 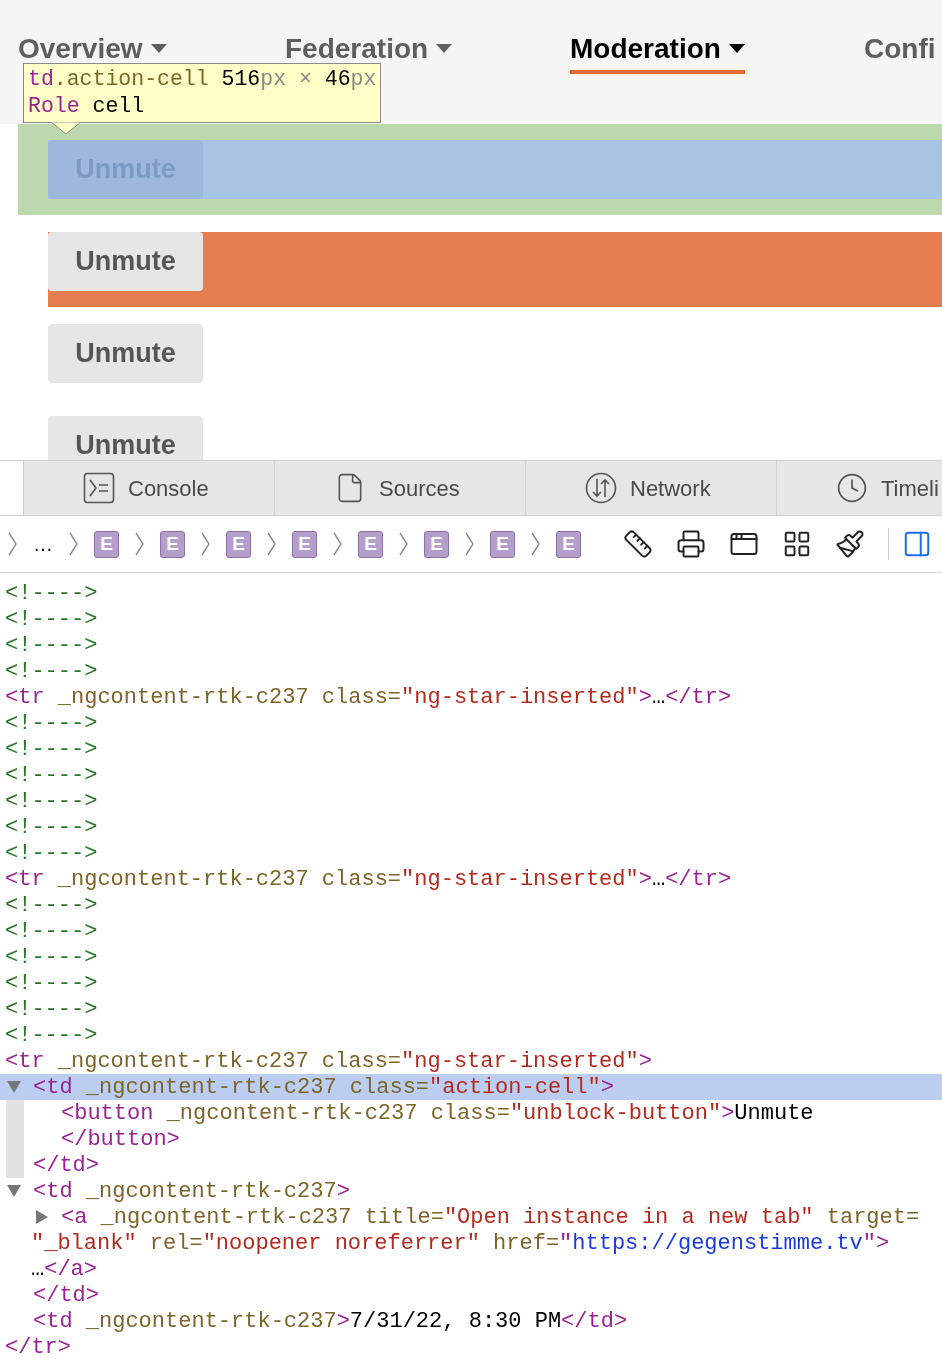 I want to click on tooltip-pointer, so click(x=66, y=128).